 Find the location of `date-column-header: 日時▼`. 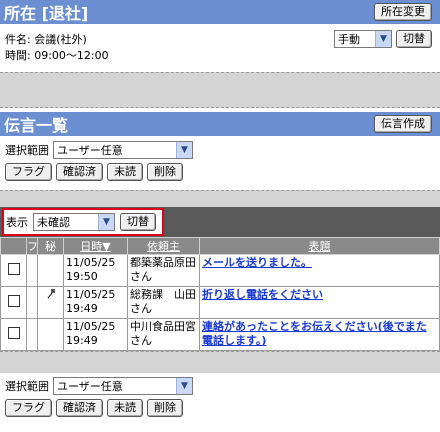

date-column-header: 日時▼ is located at coordinates (95, 246).